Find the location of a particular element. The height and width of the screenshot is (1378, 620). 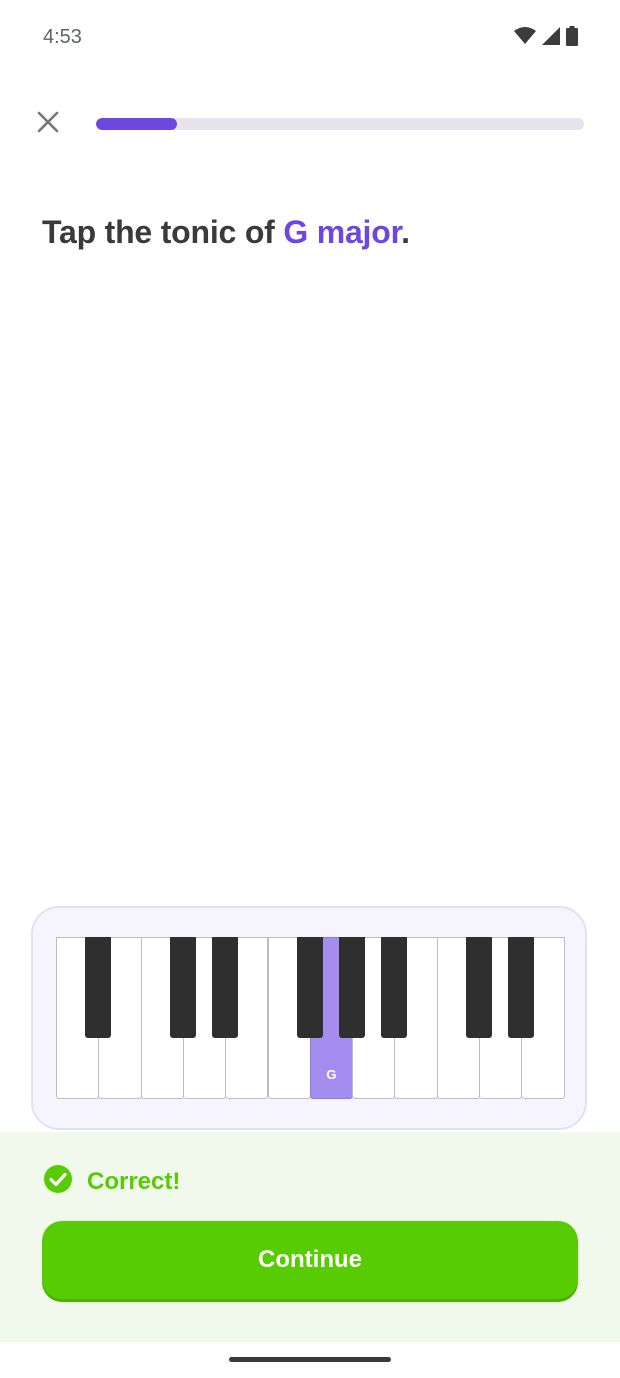

continue-button: Continue is located at coordinates (310, 1260).